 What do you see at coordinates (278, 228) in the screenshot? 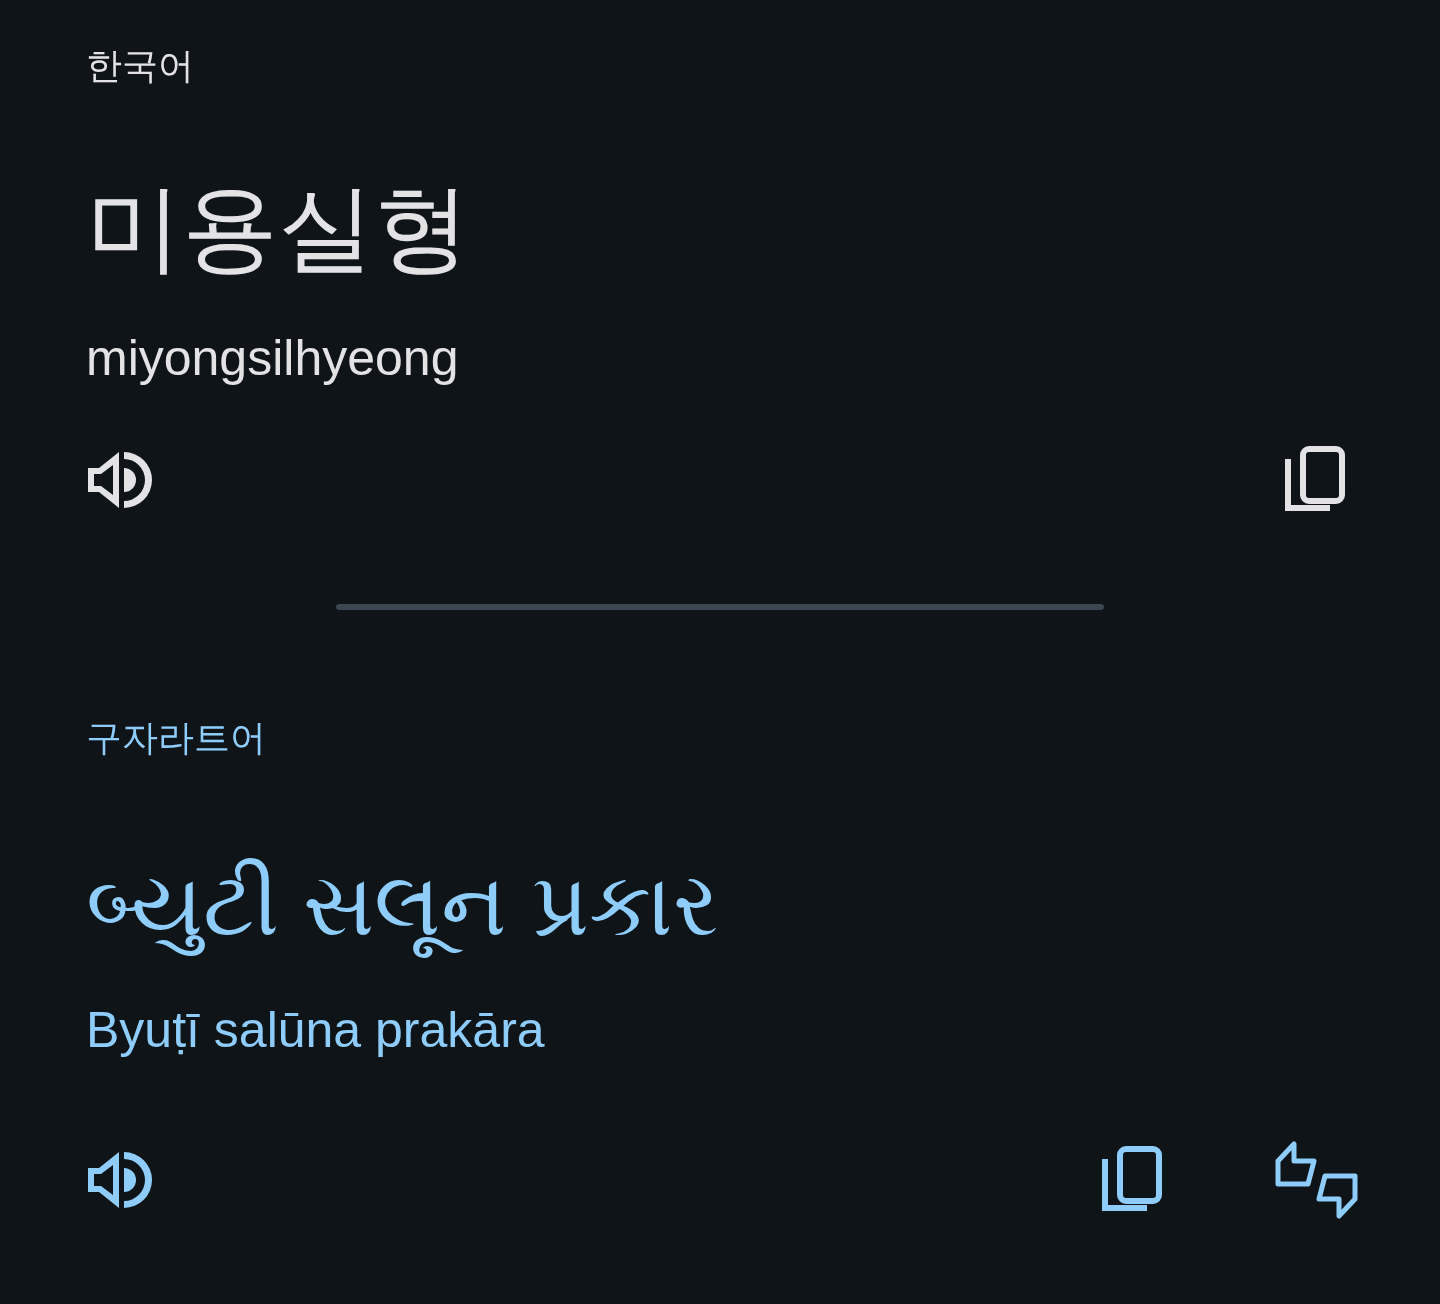
I see `source-text: 미용실형` at bounding box center [278, 228].